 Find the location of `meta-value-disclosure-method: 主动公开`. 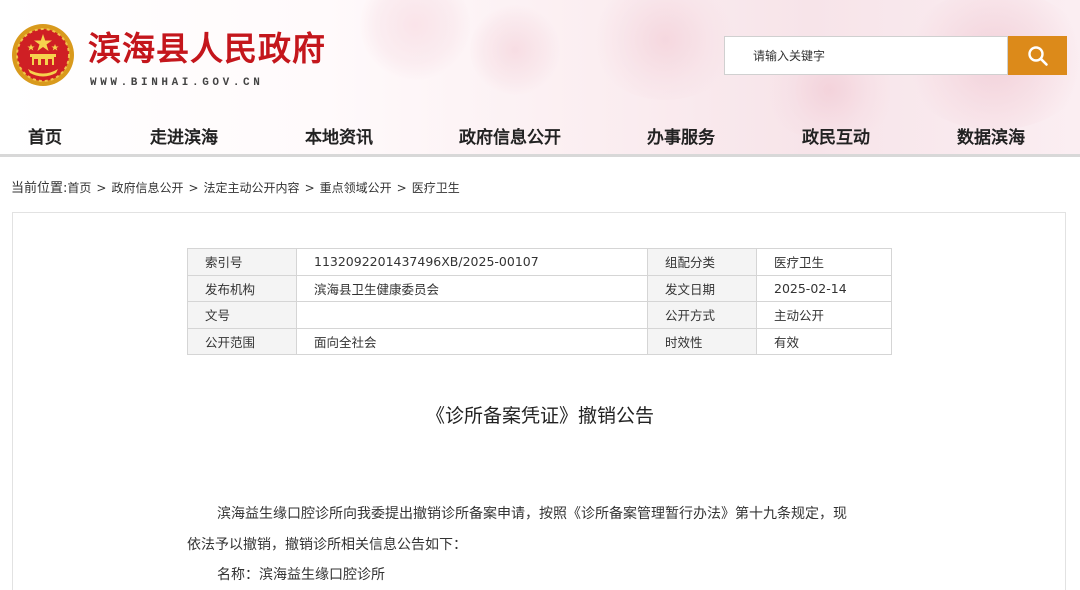

meta-value-disclosure-method: 主动公开 is located at coordinates (824, 315).